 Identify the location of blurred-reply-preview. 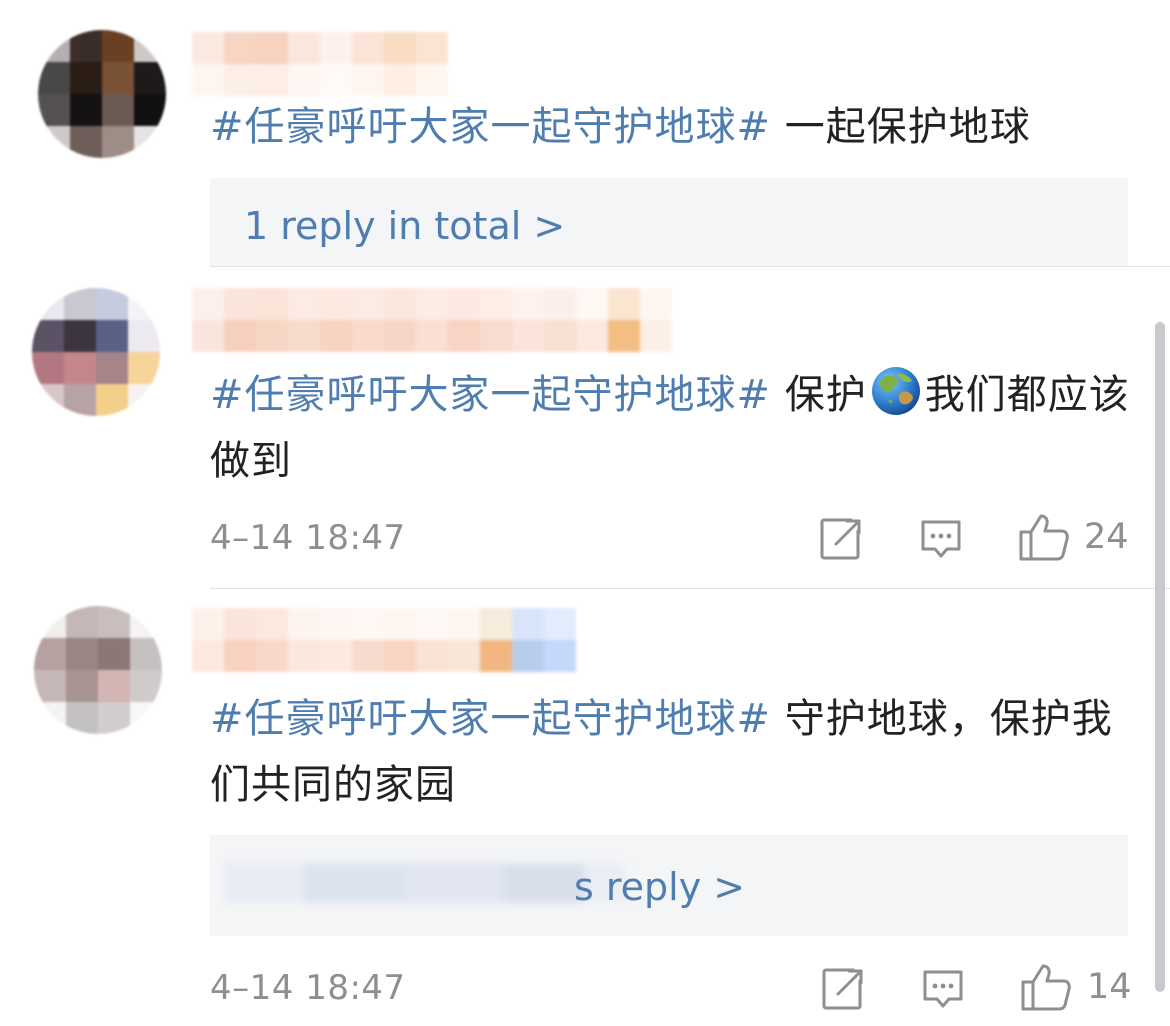
(424, 883).